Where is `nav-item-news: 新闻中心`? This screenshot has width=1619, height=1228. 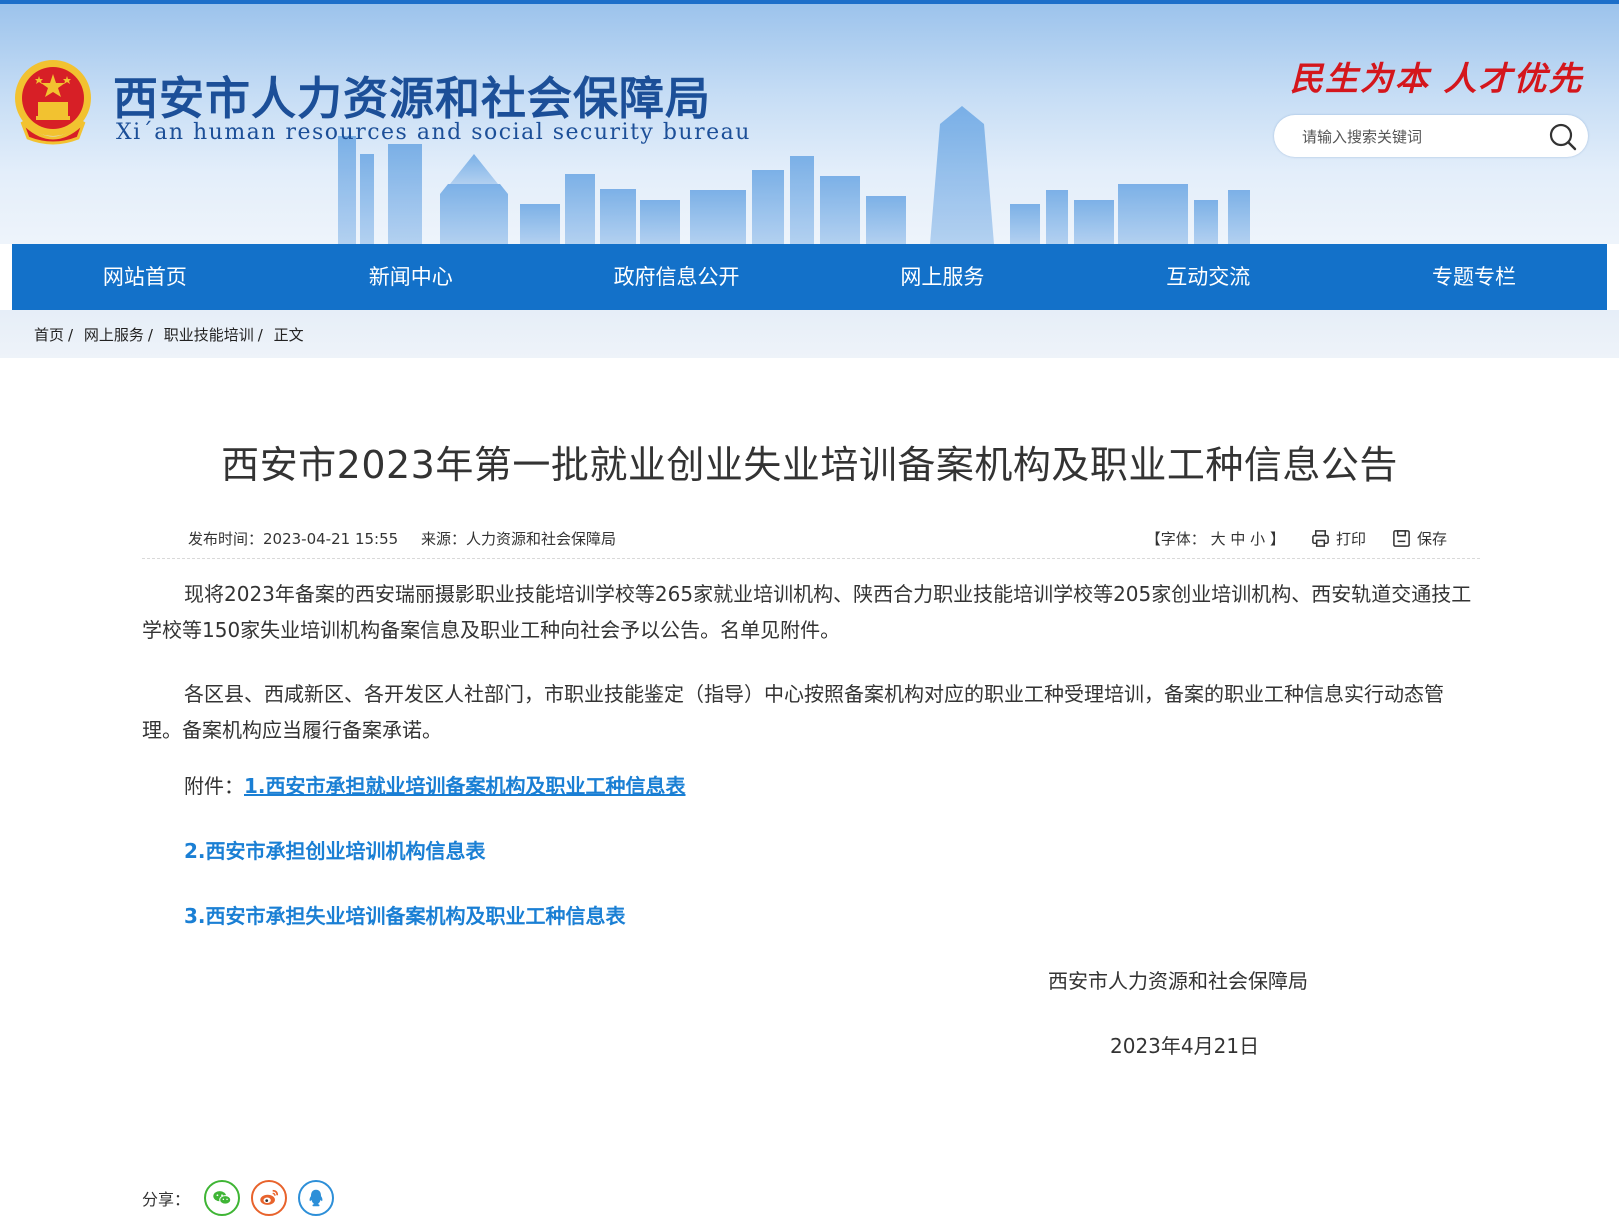 nav-item-news: 新闻中心 is located at coordinates (411, 277).